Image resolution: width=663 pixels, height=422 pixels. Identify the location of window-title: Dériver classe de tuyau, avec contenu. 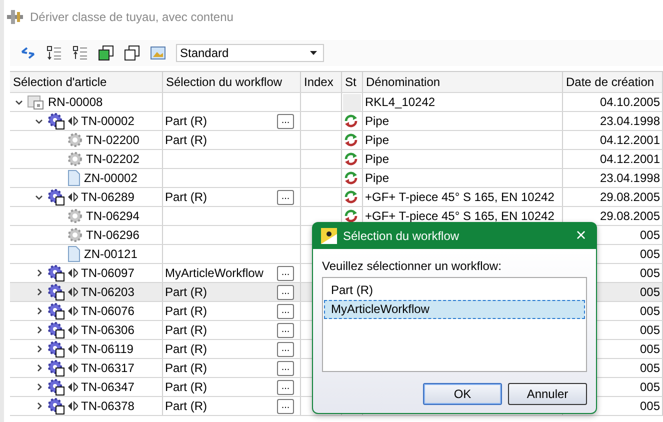
(132, 17).